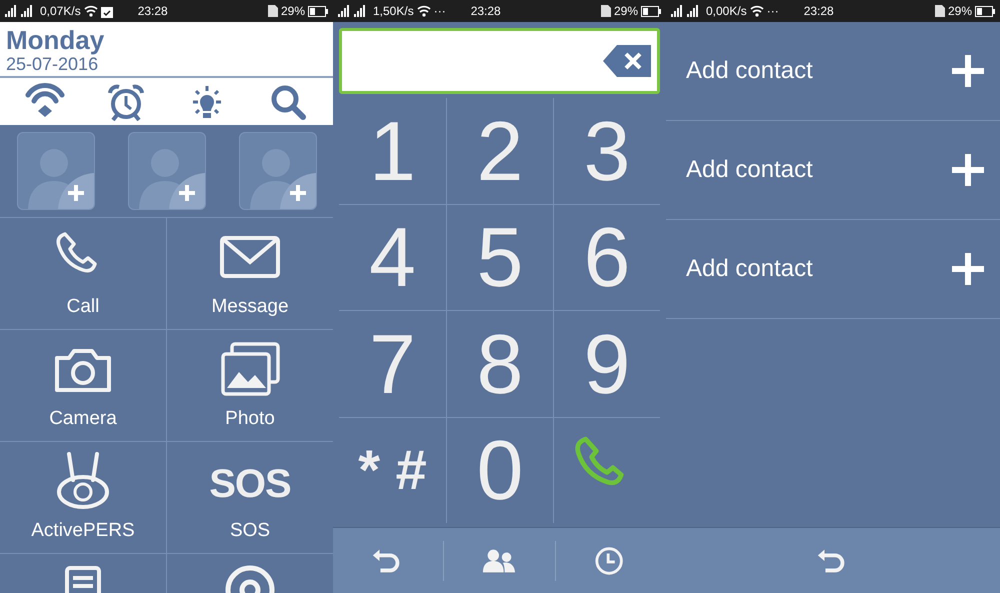  What do you see at coordinates (606, 257) in the screenshot?
I see `dial-key: 6` at bounding box center [606, 257].